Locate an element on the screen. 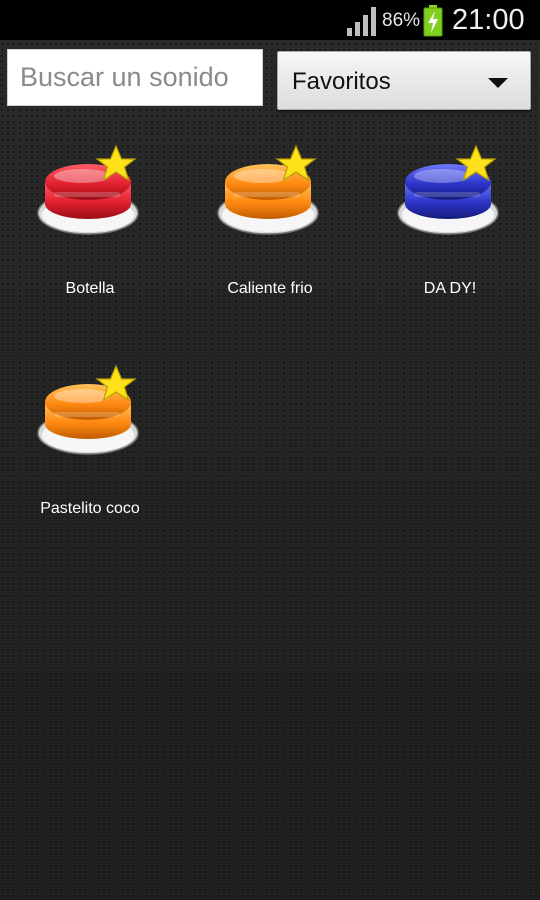 Image resolution: width=540 pixels, height=900 pixels. battery-percentage: 86% is located at coordinates (401, 20).